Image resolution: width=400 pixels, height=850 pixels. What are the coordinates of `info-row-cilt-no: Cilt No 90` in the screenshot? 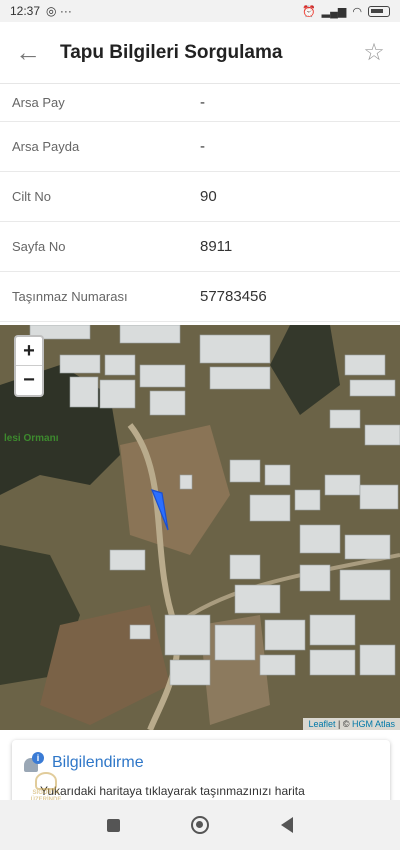 It's located at (200, 197).